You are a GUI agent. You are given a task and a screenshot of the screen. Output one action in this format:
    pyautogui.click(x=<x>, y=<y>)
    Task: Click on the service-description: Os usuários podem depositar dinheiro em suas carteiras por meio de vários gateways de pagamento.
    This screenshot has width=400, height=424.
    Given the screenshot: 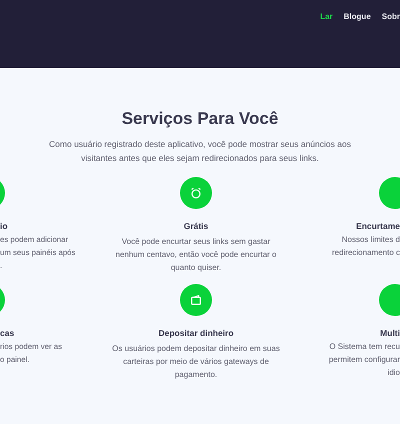 What is the action you would take?
    pyautogui.click(x=196, y=362)
    